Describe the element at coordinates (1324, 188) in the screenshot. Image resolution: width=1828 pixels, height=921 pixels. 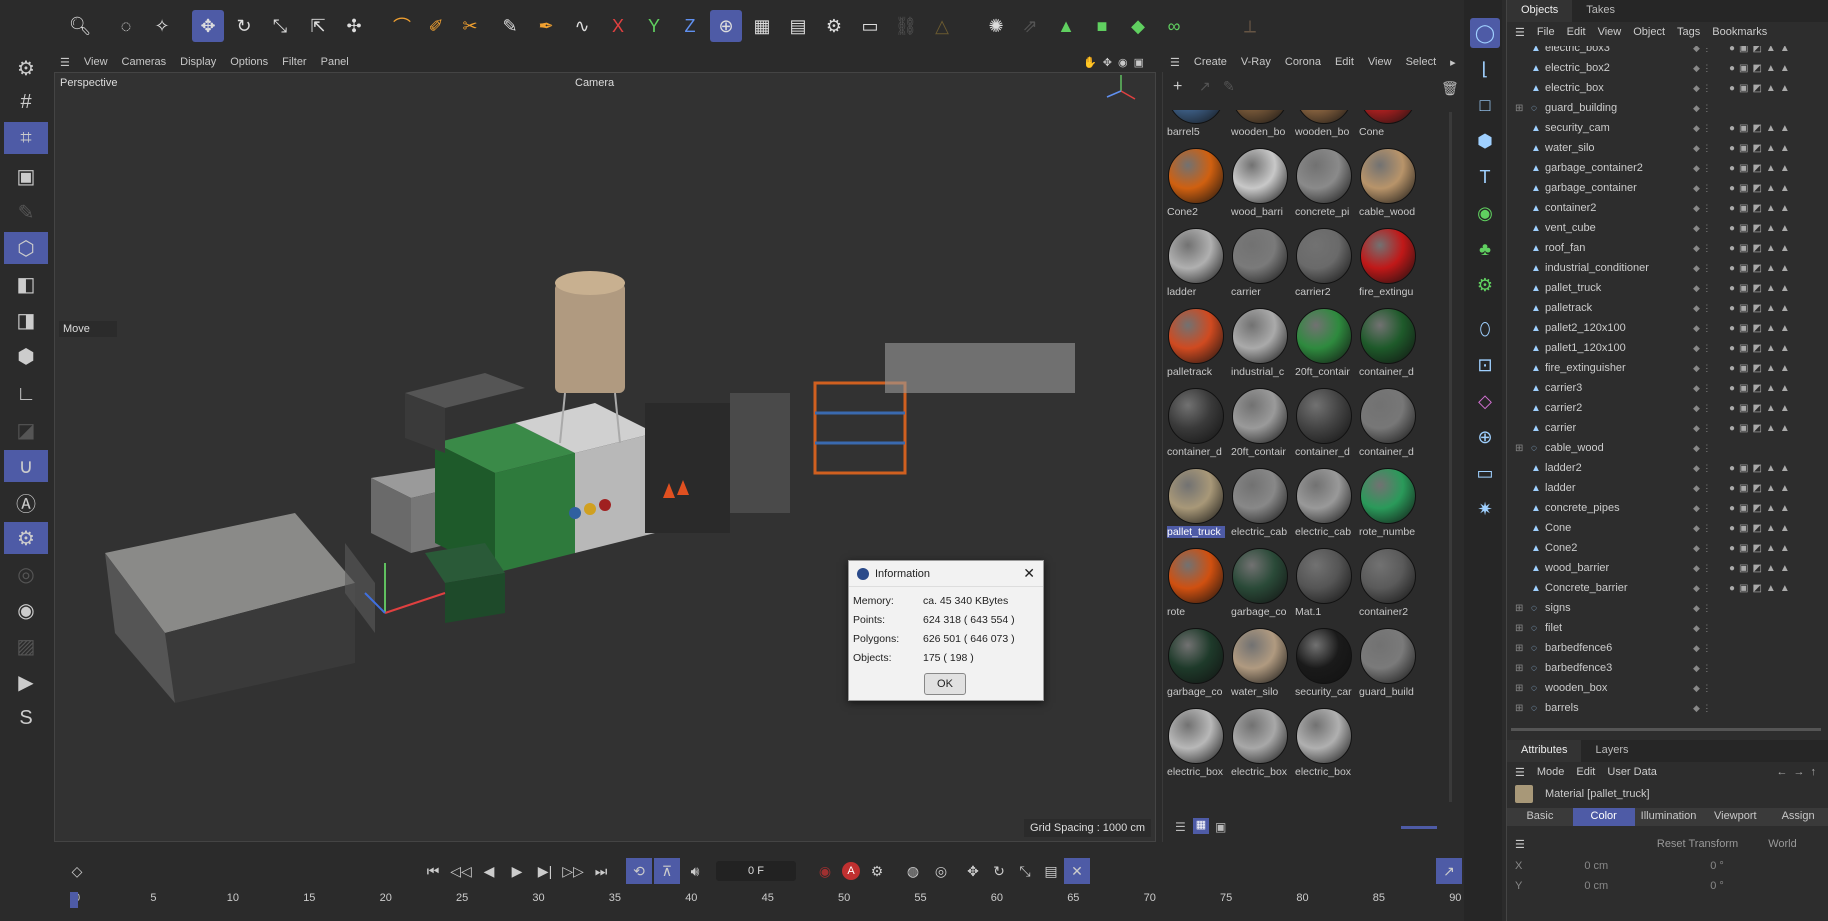
I see `material-tile: concrete_pi` at that location.